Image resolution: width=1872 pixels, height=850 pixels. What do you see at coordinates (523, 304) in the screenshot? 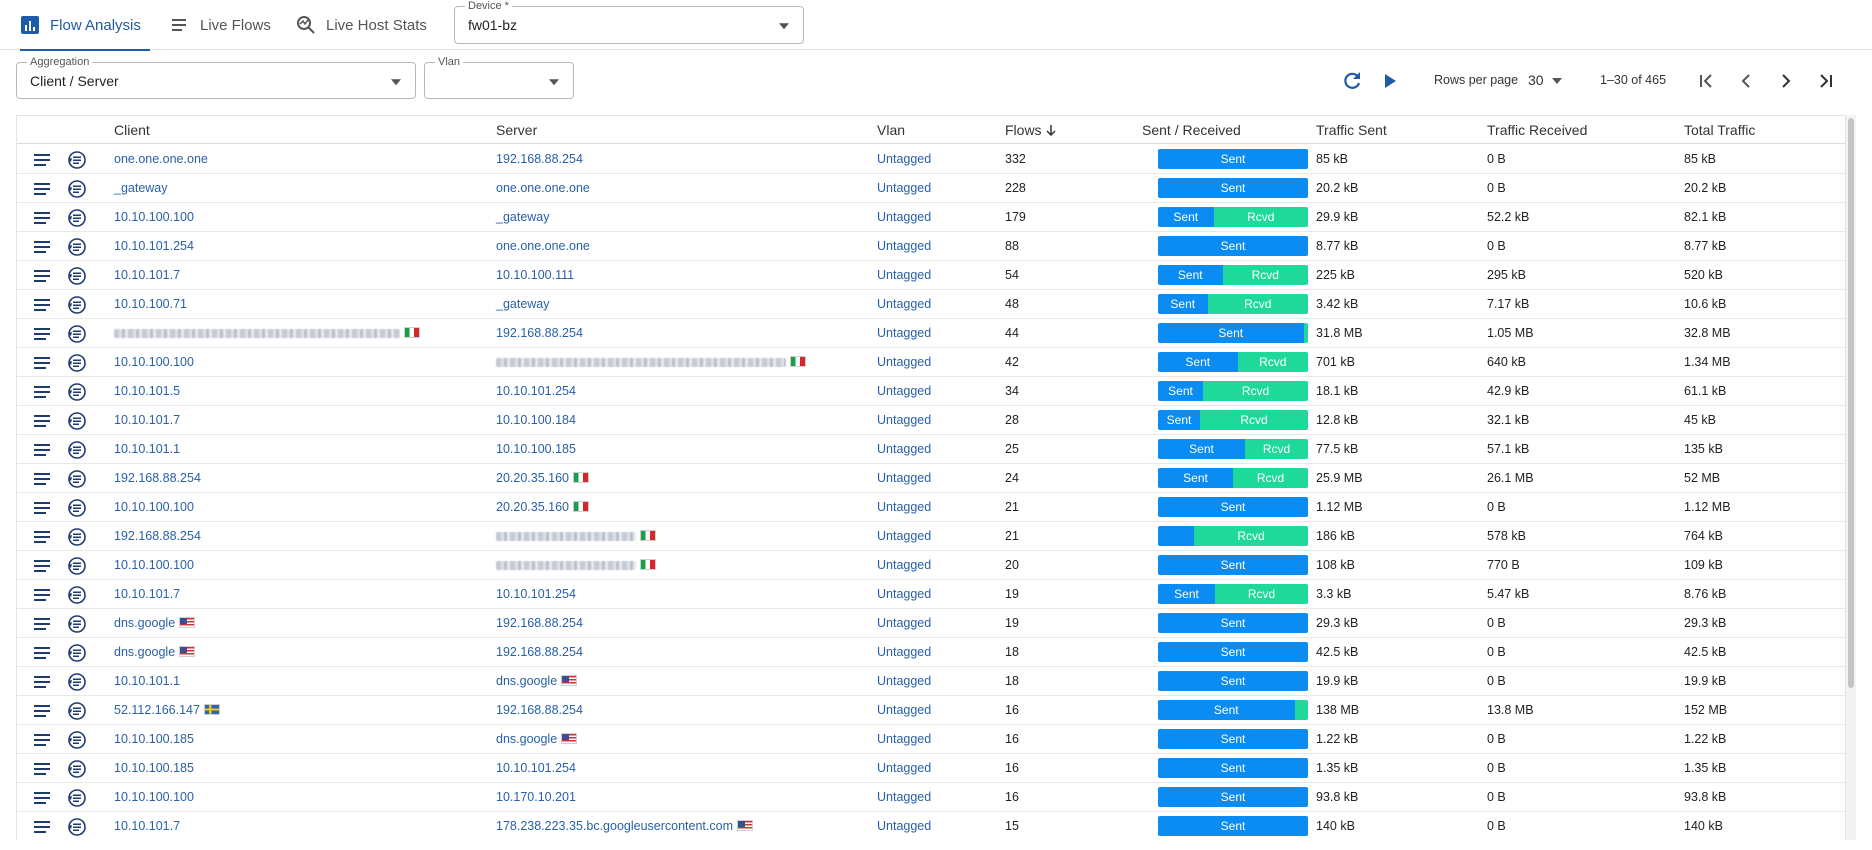
I see `server-link: _gateway` at bounding box center [523, 304].